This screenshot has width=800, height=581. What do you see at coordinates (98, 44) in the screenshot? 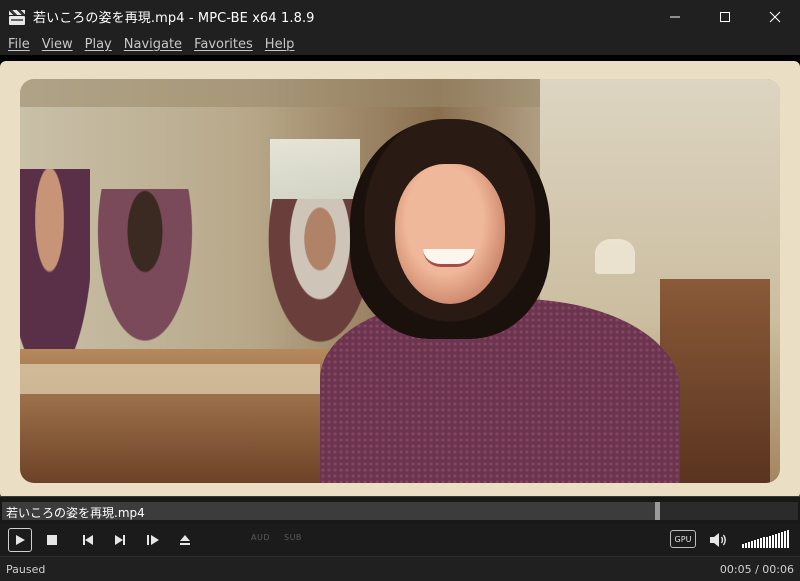
I see `menu-play: Play` at bounding box center [98, 44].